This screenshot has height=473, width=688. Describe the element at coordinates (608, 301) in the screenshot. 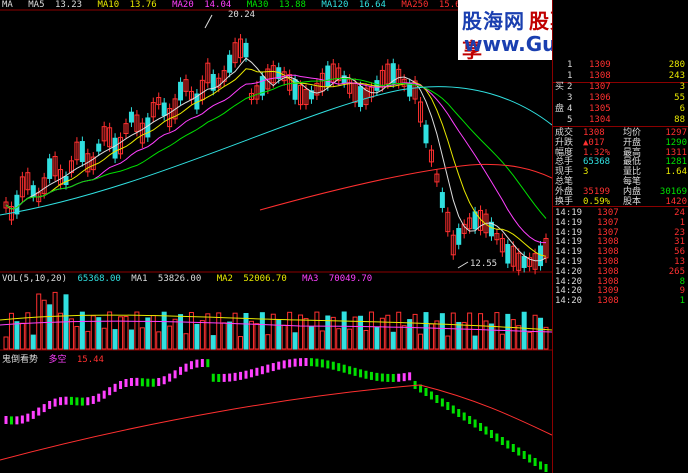

I see `tick-price: 1308` at that location.